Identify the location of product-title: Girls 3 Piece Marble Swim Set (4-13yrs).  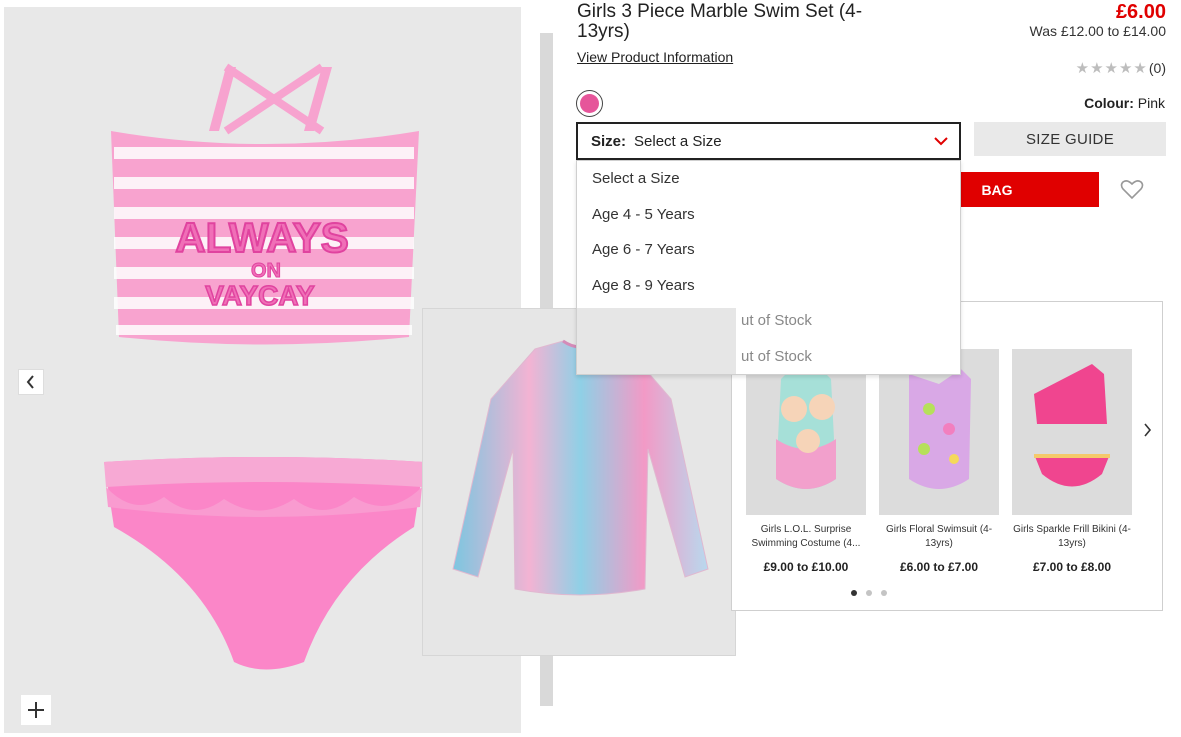
(720, 21).